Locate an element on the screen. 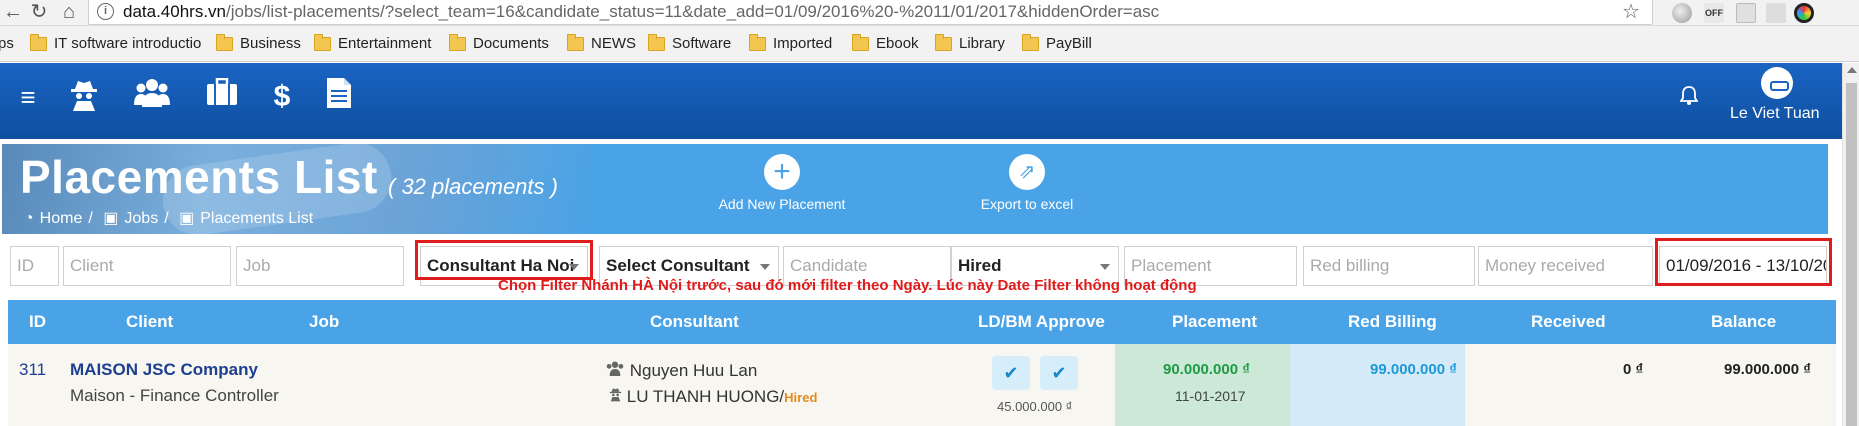 This screenshot has width=1859, height=426. bookmark-business: Business is located at coordinates (258, 44).